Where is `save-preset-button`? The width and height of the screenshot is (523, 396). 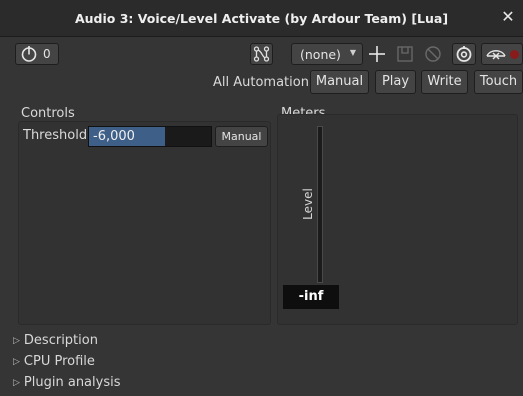 save-preset-button is located at coordinates (405, 54).